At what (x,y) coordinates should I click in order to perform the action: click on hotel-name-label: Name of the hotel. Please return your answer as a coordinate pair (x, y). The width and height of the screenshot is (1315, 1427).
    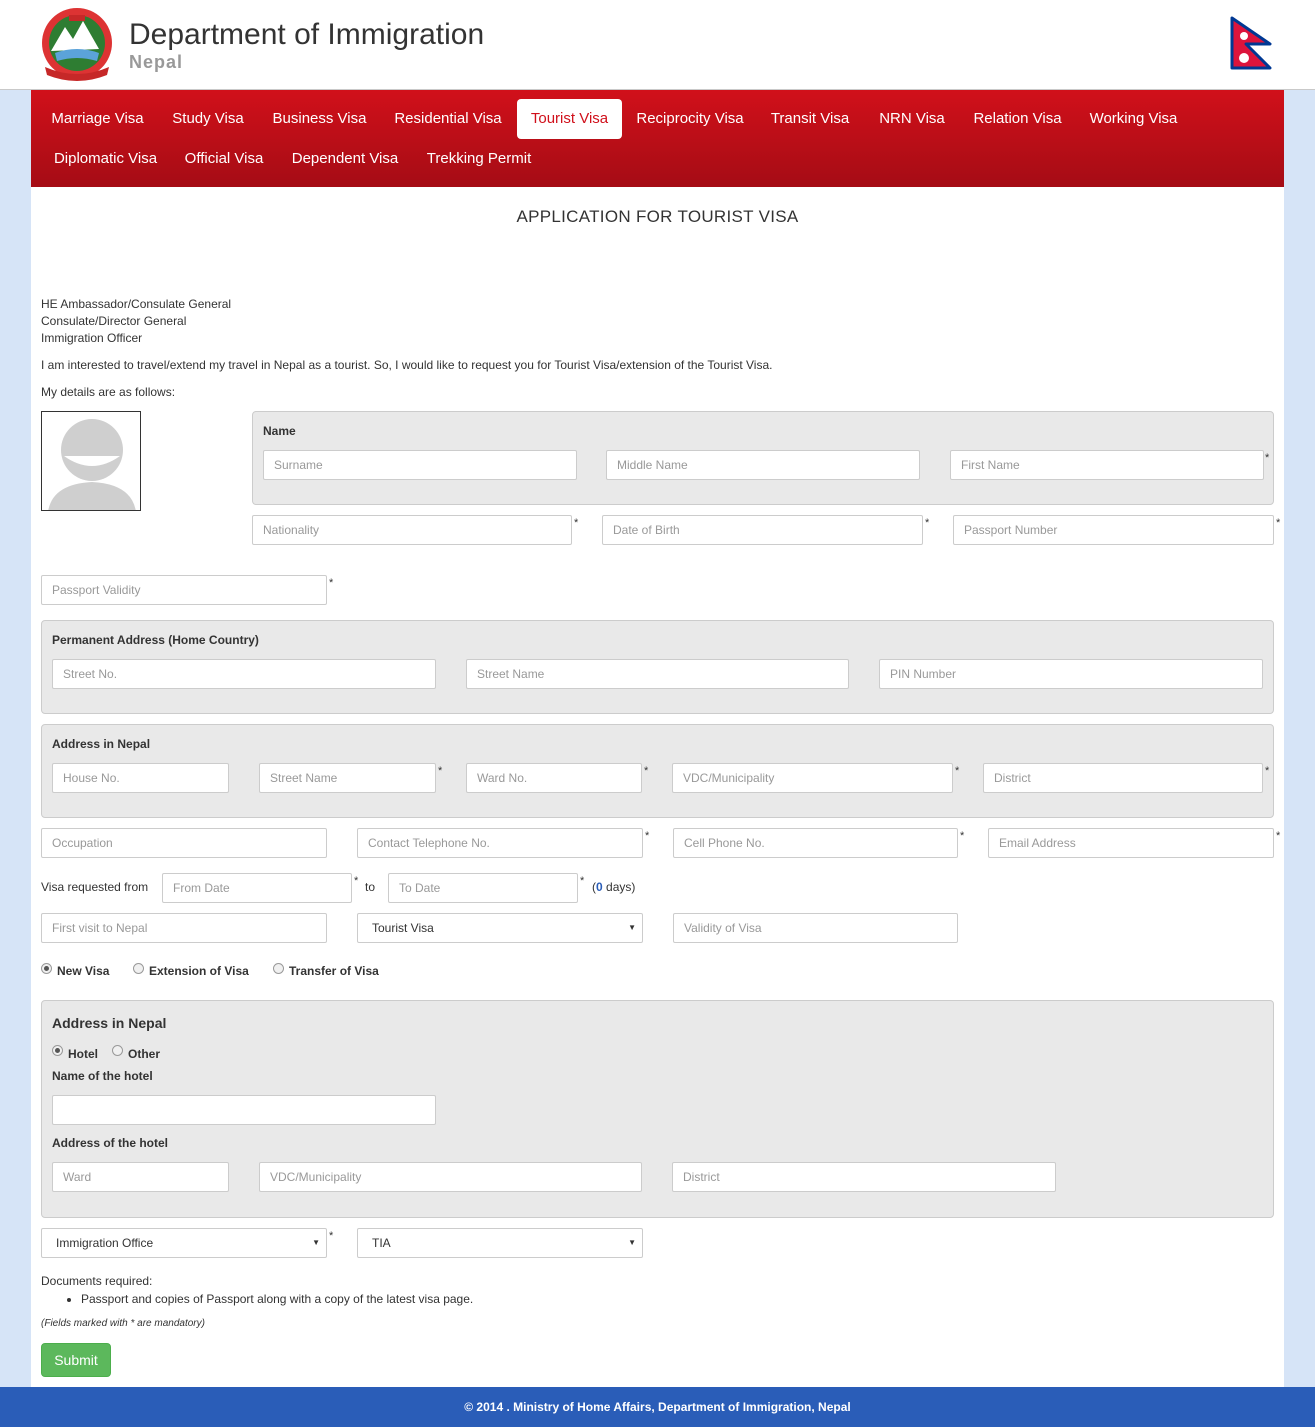
    Looking at the image, I should click on (102, 1076).